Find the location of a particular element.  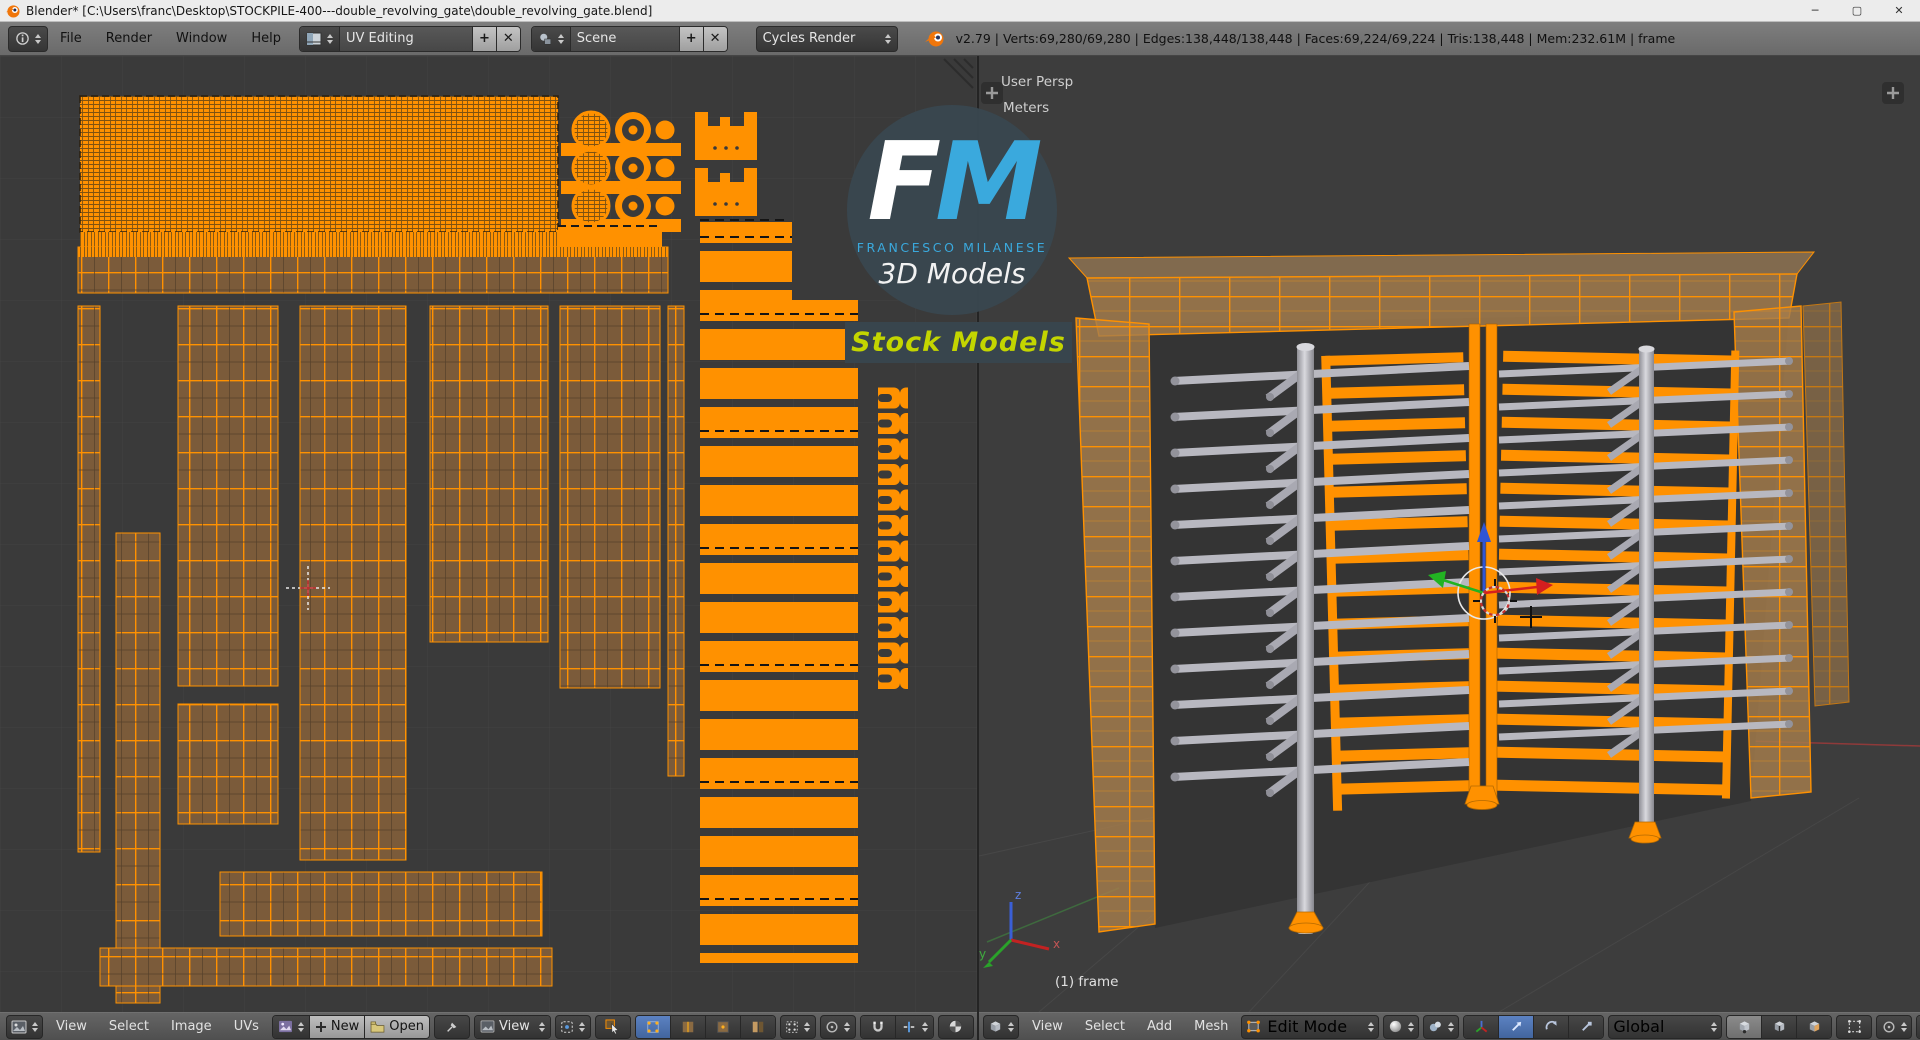

screen-layout-icon-button is located at coordinates (319, 38).